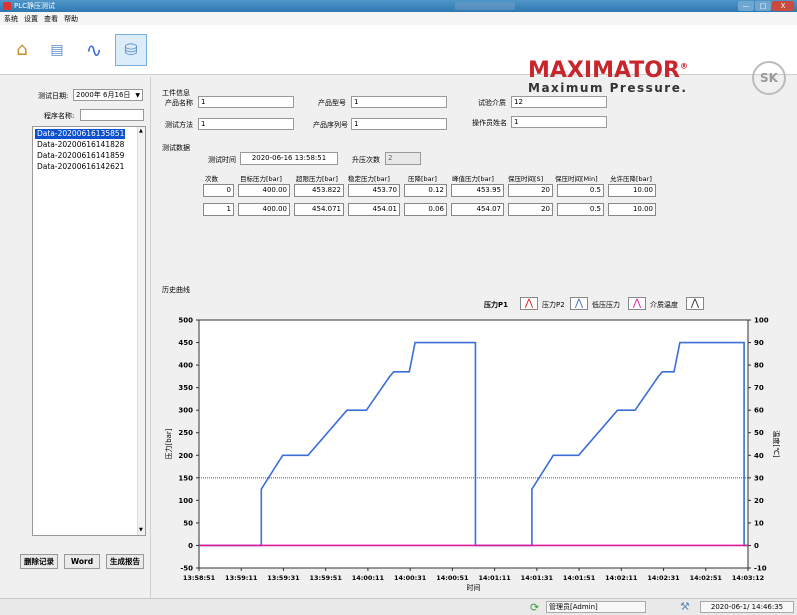 The height and width of the screenshot is (615, 797). Describe the element at coordinates (374, 190) in the screenshot. I see `table-cell: 453.70` at that location.